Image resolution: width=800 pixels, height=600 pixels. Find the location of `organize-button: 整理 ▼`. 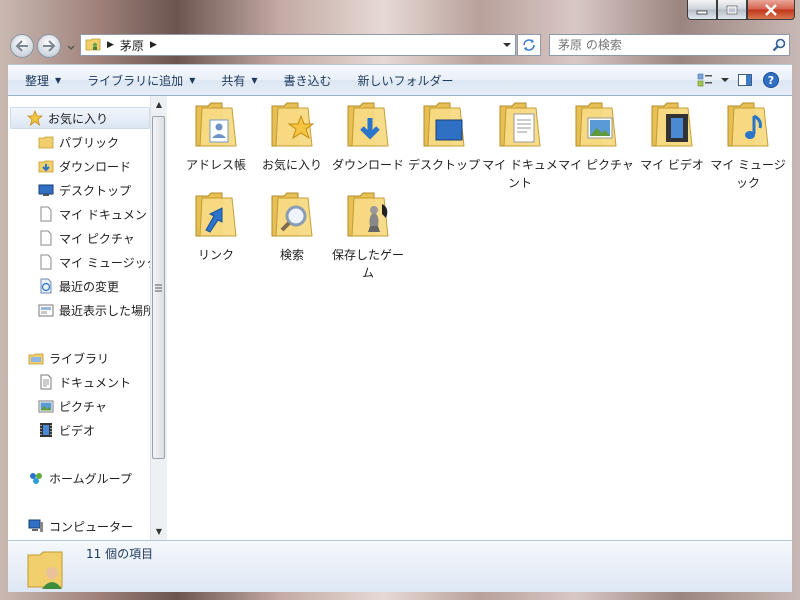

organize-button: 整理 ▼ is located at coordinates (43, 80).